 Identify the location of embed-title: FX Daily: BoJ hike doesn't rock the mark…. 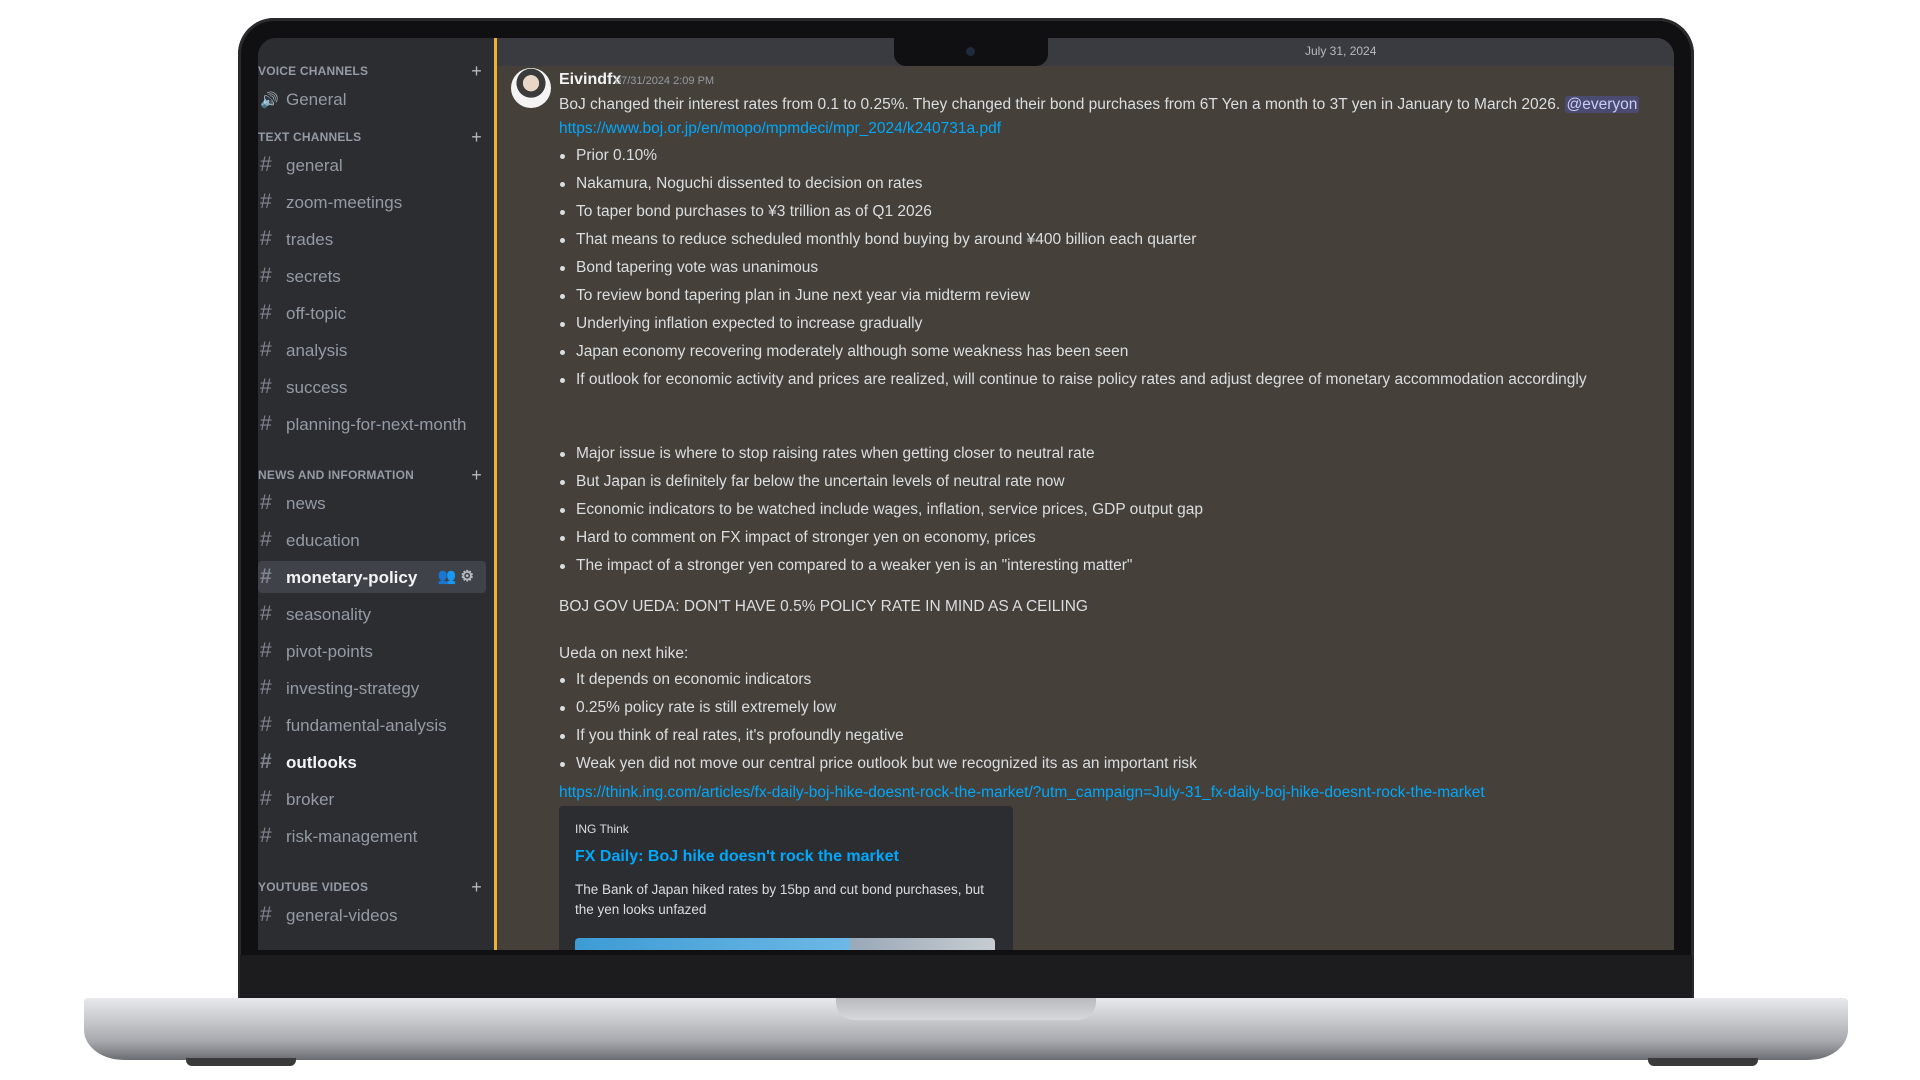
(737, 857).